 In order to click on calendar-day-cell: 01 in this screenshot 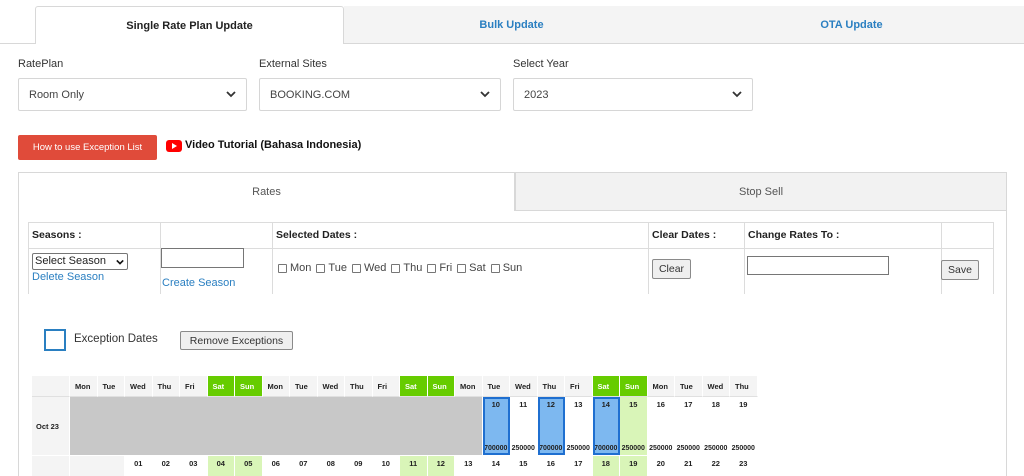, I will do `click(139, 466)`.